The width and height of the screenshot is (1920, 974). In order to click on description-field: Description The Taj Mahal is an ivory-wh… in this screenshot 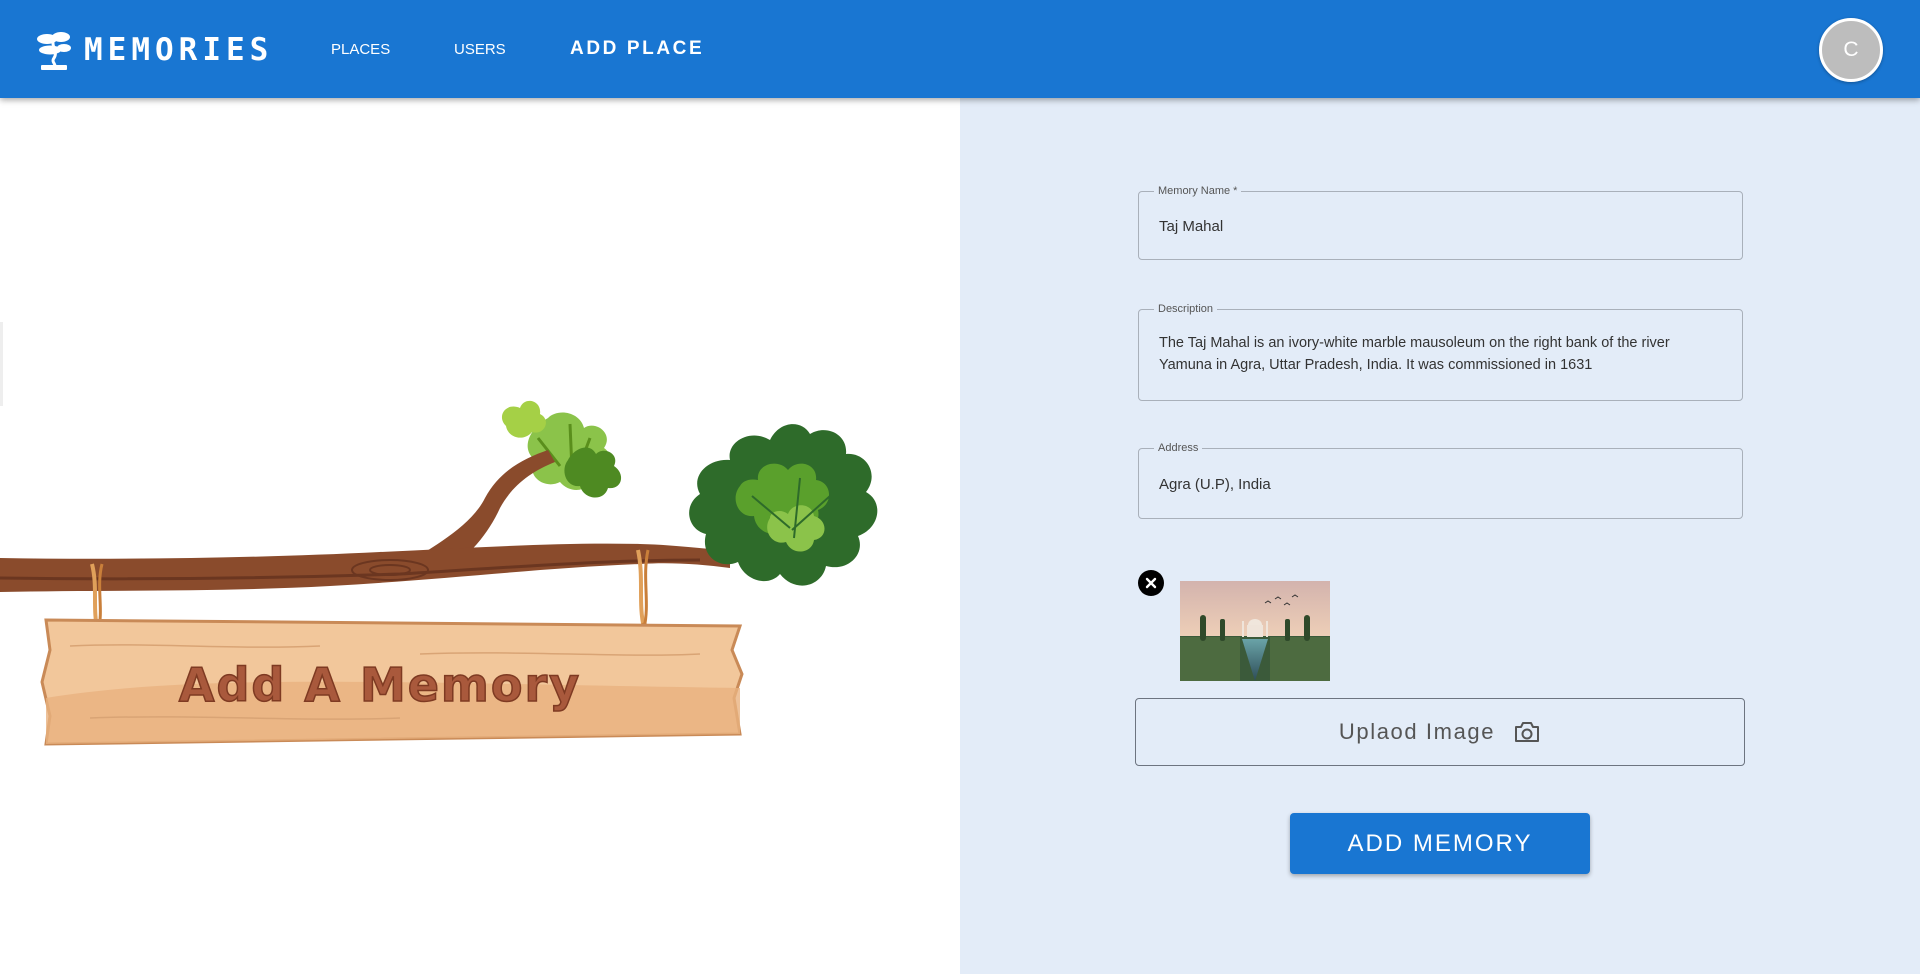, I will do `click(1440, 351)`.